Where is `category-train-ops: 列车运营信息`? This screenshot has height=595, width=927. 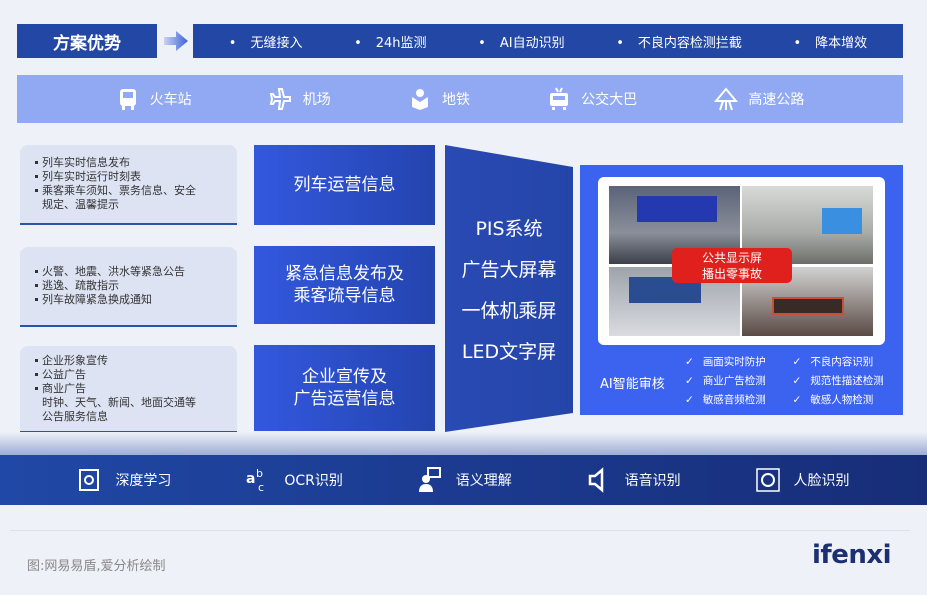 category-train-ops: 列车运营信息 is located at coordinates (344, 185).